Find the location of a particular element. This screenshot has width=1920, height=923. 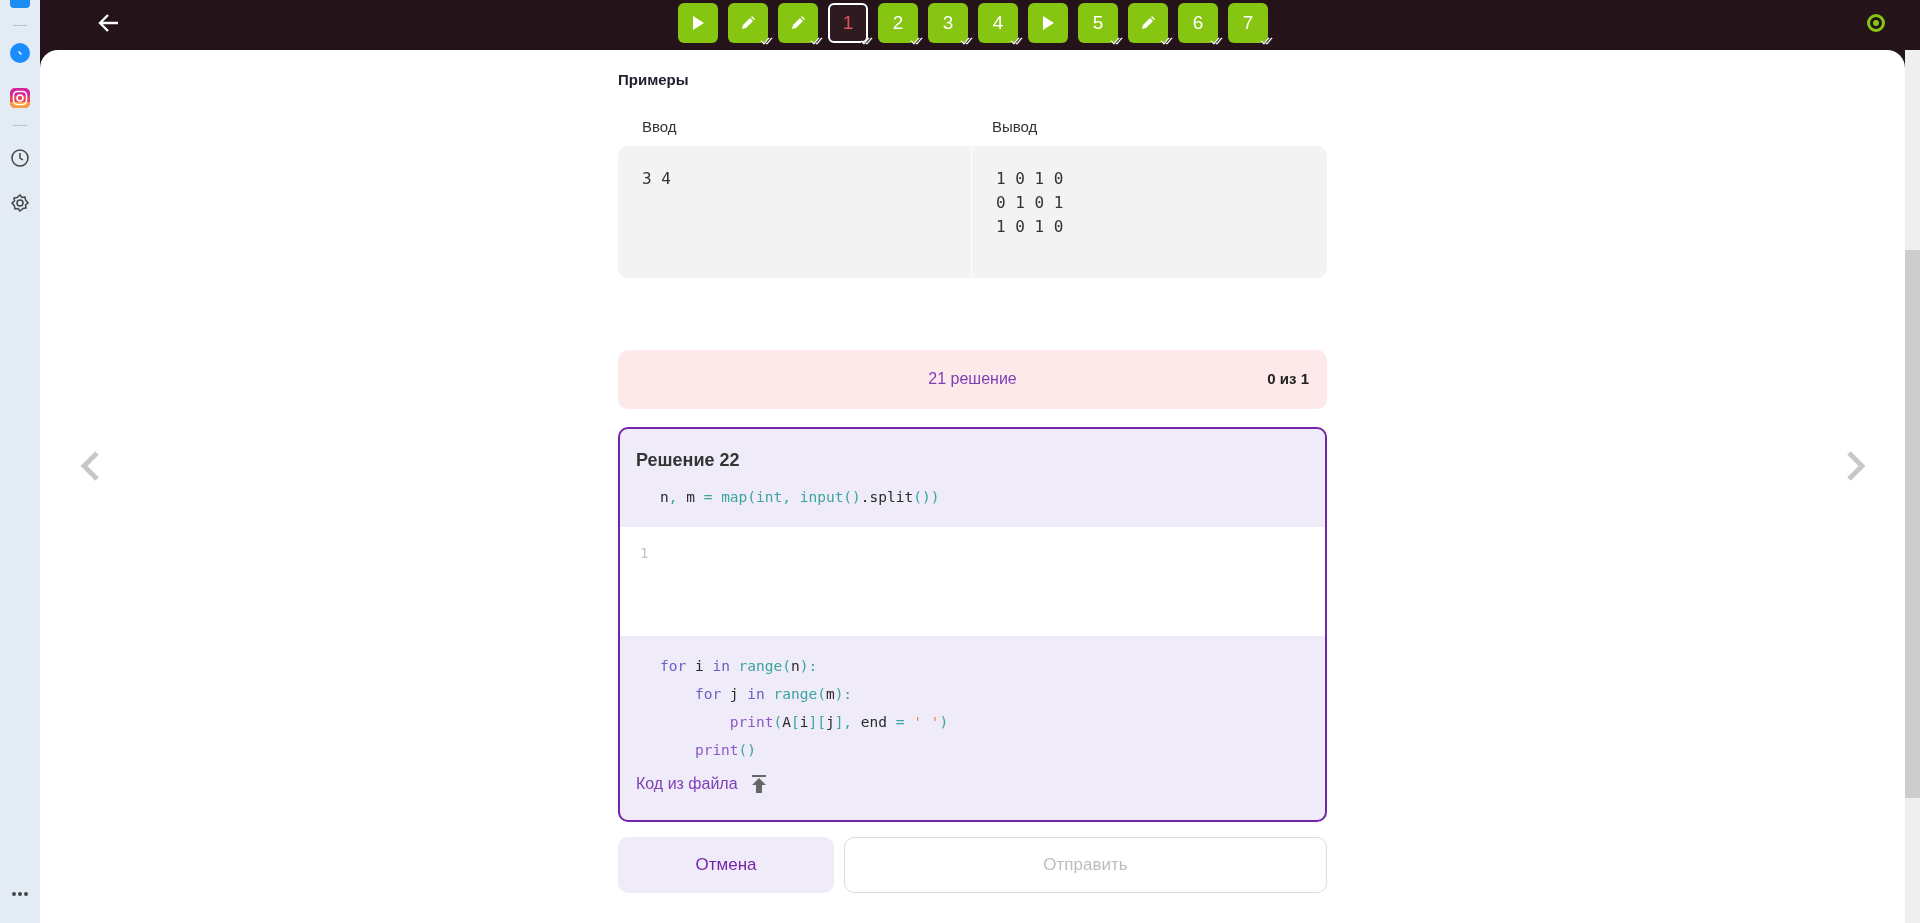

more-icon is located at coordinates (20, 894).